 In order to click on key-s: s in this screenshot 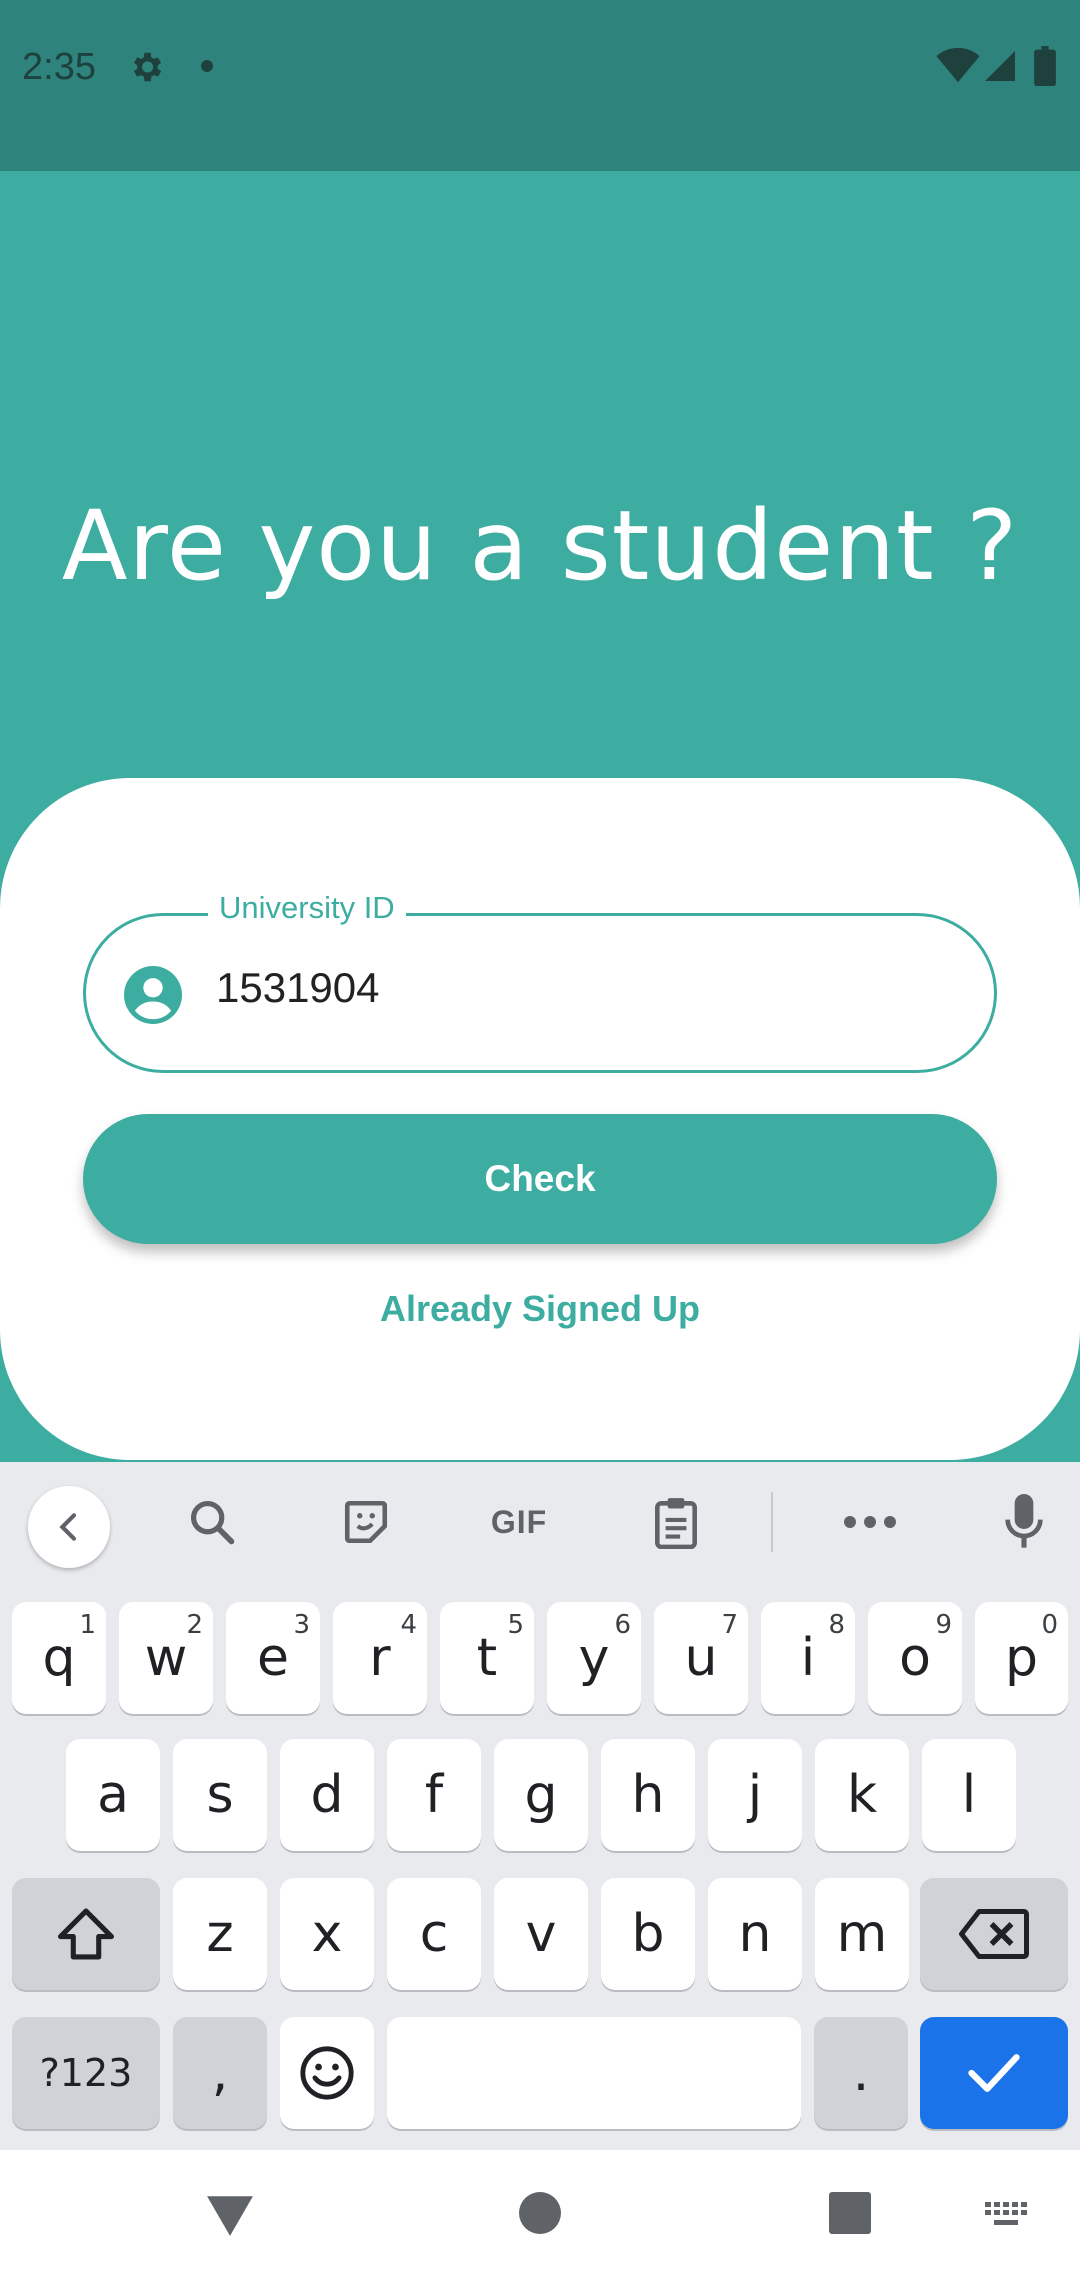, I will do `click(220, 1795)`.